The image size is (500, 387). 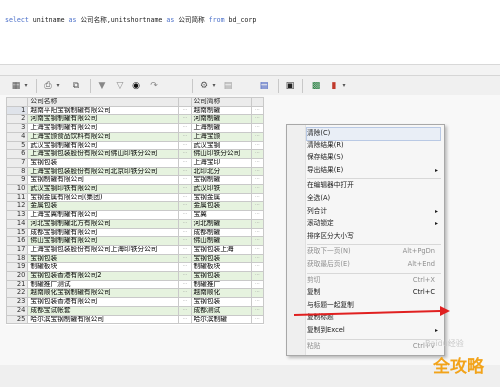 What do you see at coordinates (221, 319) in the screenshot?
I see `cell-company-short: 哈尔滨制罐` at bounding box center [221, 319].